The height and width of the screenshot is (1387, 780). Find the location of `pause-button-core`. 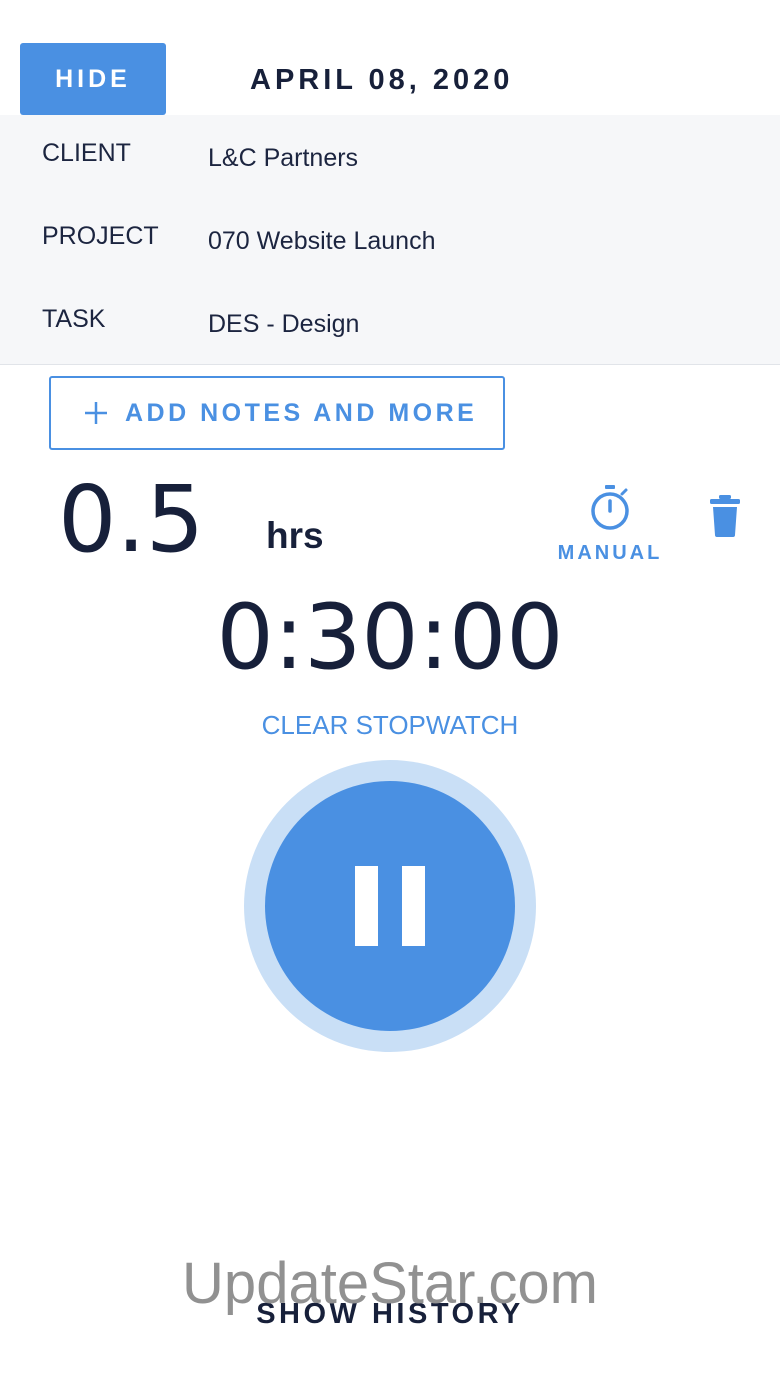

pause-button-core is located at coordinates (390, 906).